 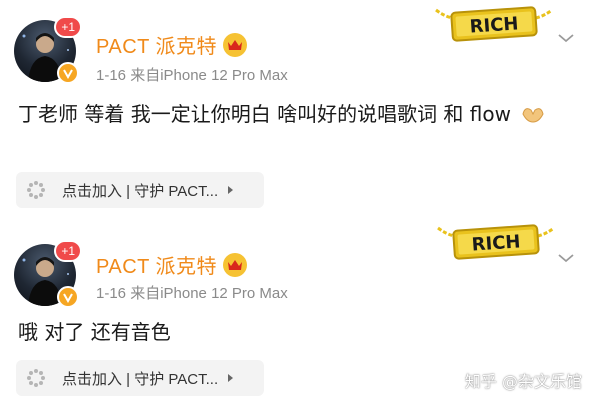 I want to click on zhihu-watermark: 知乎 @杂文乐馆, so click(x=523, y=381).